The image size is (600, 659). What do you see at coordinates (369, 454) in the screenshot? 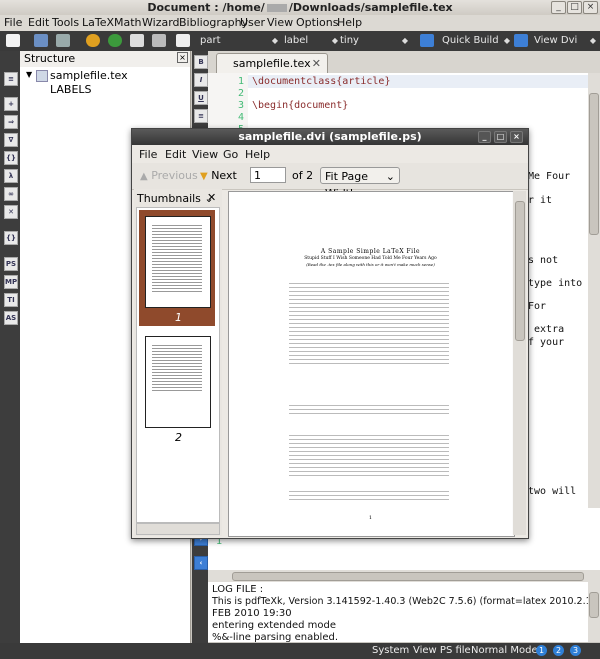
I see `doc-paragraph-block` at bounding box center [369, 454].